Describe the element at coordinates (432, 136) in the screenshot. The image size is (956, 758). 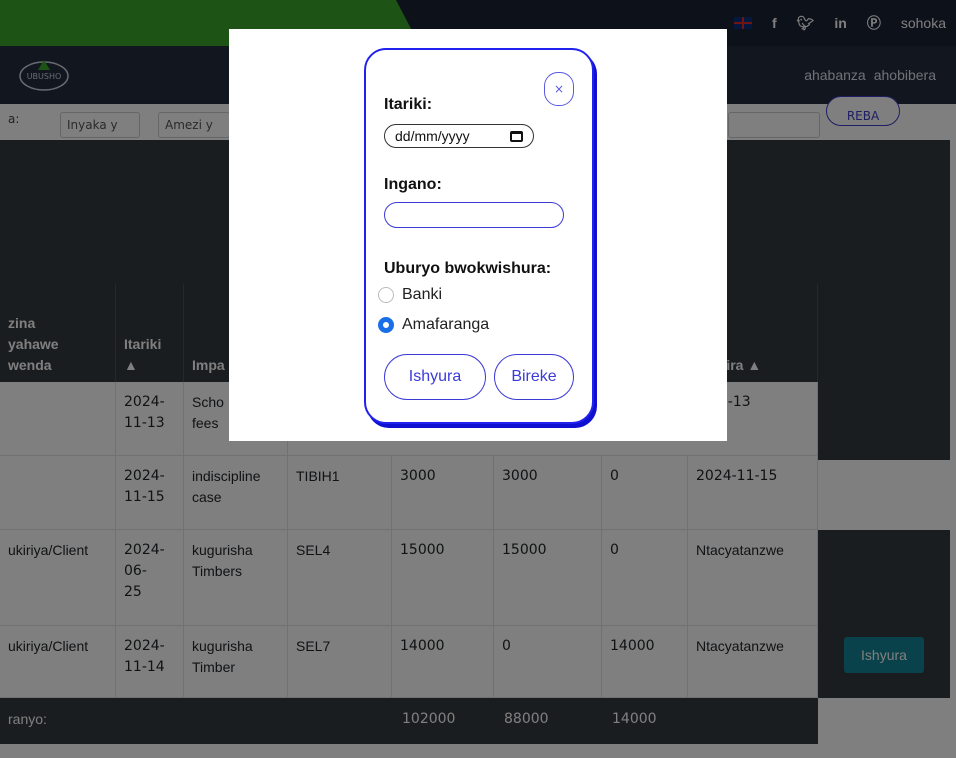
I see `date-placeholder: dd/mm/yyyy` at that location.